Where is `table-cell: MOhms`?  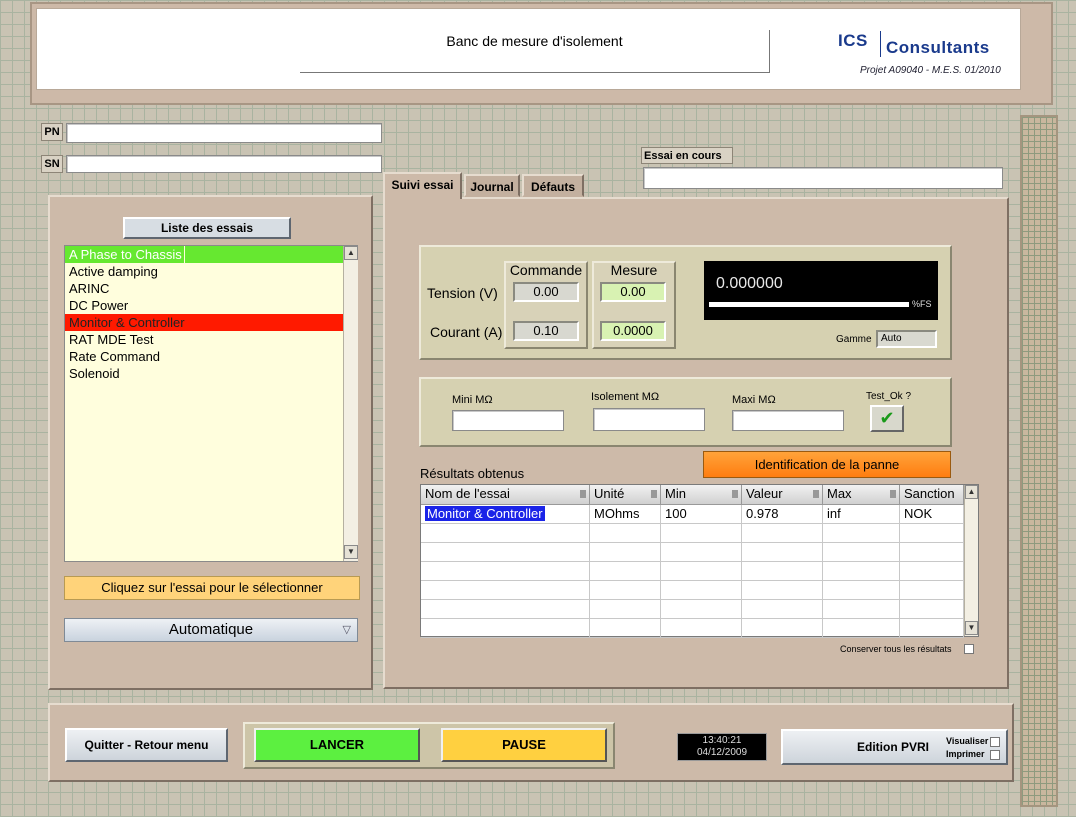 table-cell: MOhms is located at coordinates (625, 514).